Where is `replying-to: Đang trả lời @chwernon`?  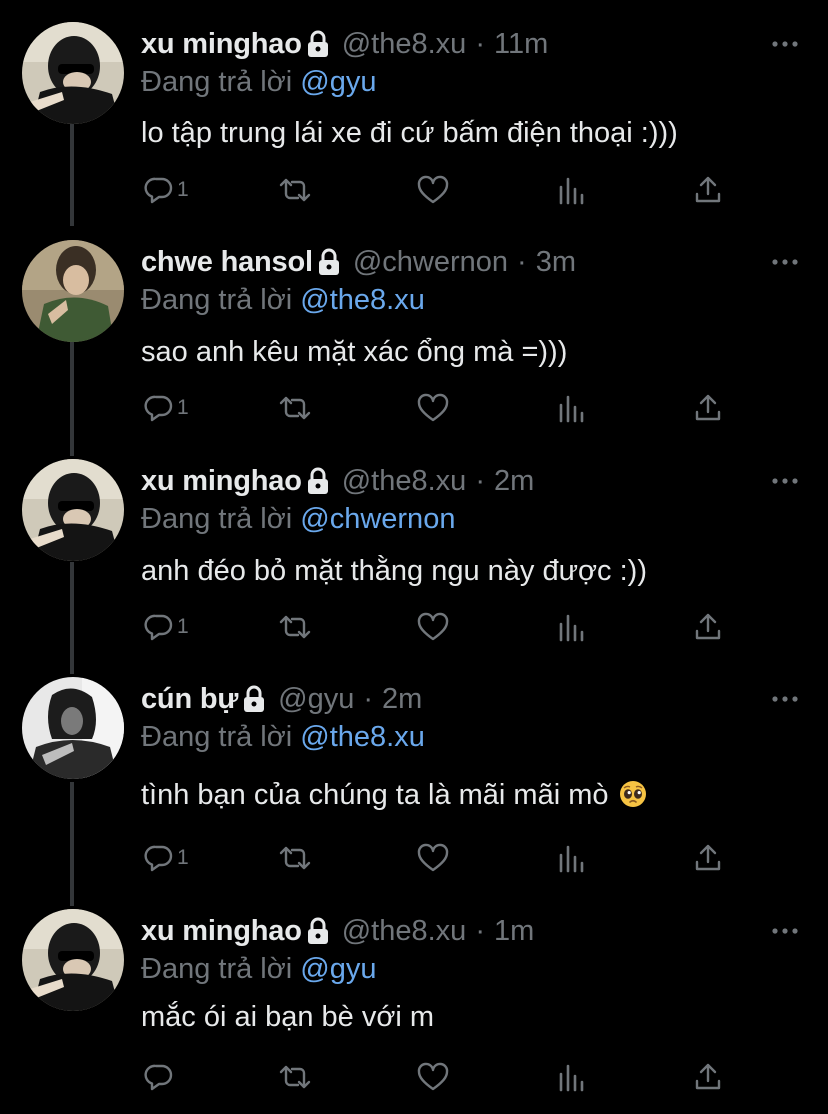 replying-to: Đang trả lời @chwernon is located at coordinates (298, 519).